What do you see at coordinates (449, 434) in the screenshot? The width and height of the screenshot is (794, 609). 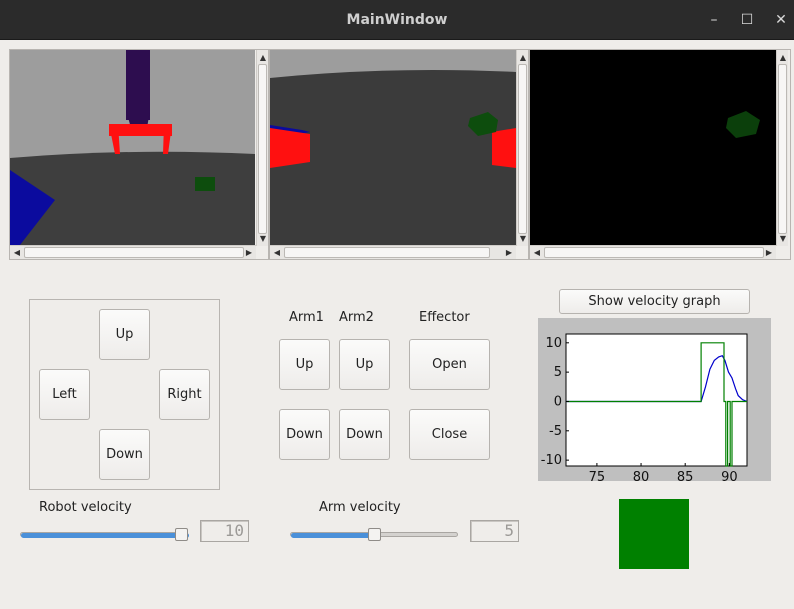 I see `effector-close-button: Close` at bounding box center [449, 434].